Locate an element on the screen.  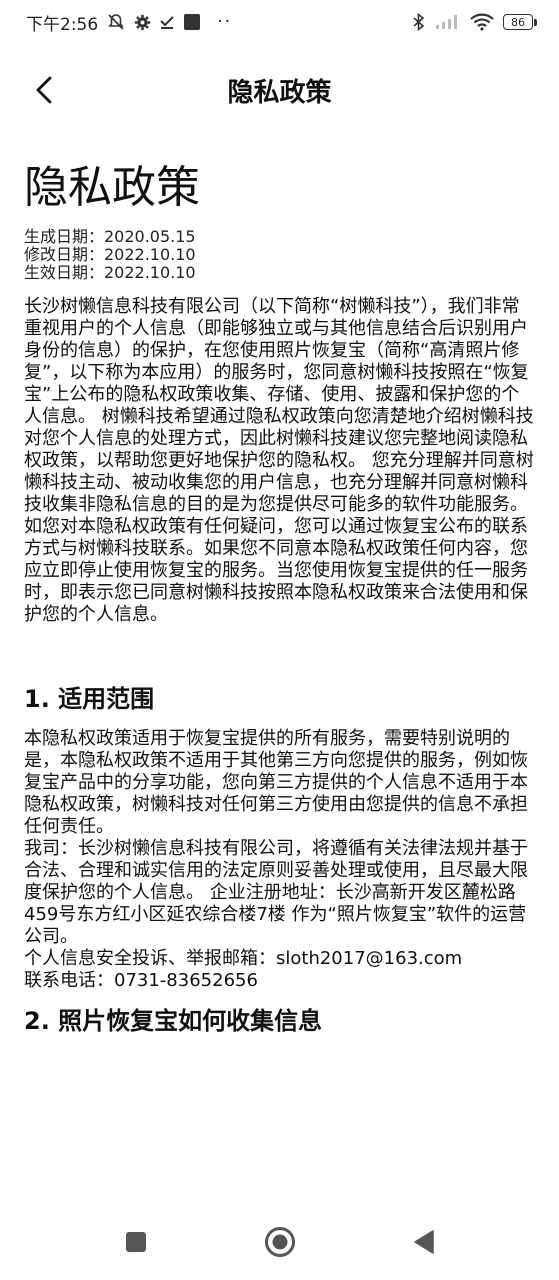
triangle-back-icon is located at coordinates (423, 1242).